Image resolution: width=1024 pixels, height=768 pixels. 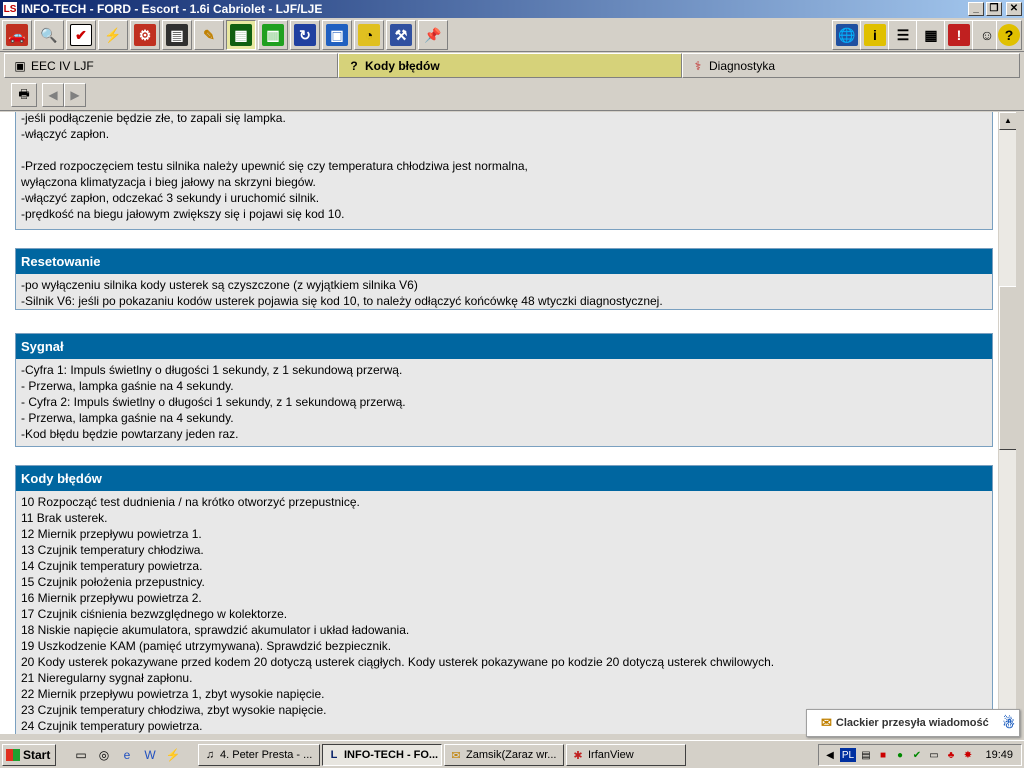 I want to click on winamp-icon: ⚡, so click(x=173, y=755).